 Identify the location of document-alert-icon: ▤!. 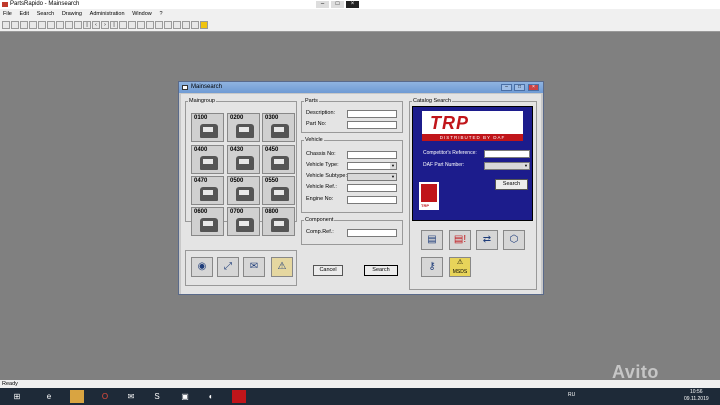
(460, 240).